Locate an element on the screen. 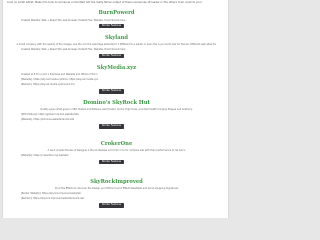  section-title: SkyRockImproved is located at coordinates (116, 182).